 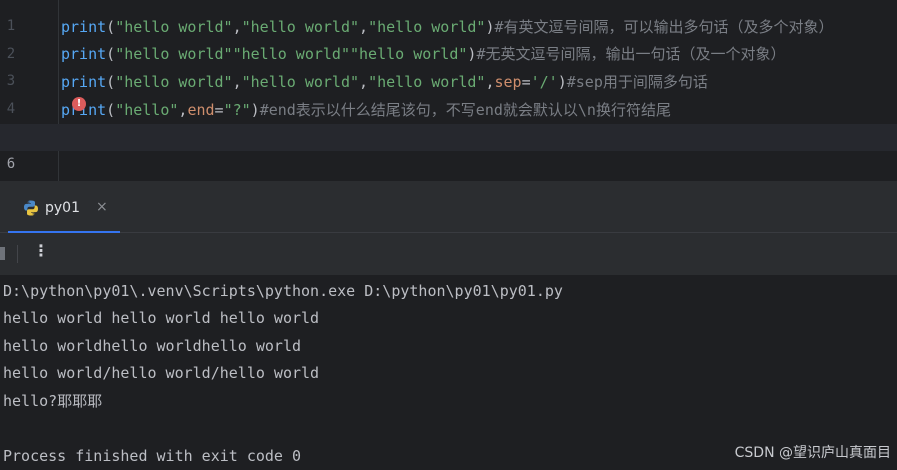 I want to click on console-line: hello world hello world hello world, so click(x=161, y=318).